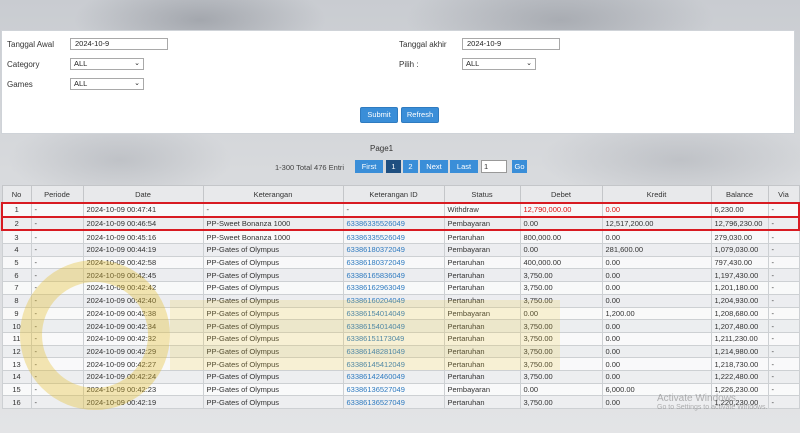 The image size is (800, 433). What do you see at coordinates (143, 351) in the screenshot?
I see `cell-date: 2024-10-09 00:42:29` at bounding box center [143, 351].